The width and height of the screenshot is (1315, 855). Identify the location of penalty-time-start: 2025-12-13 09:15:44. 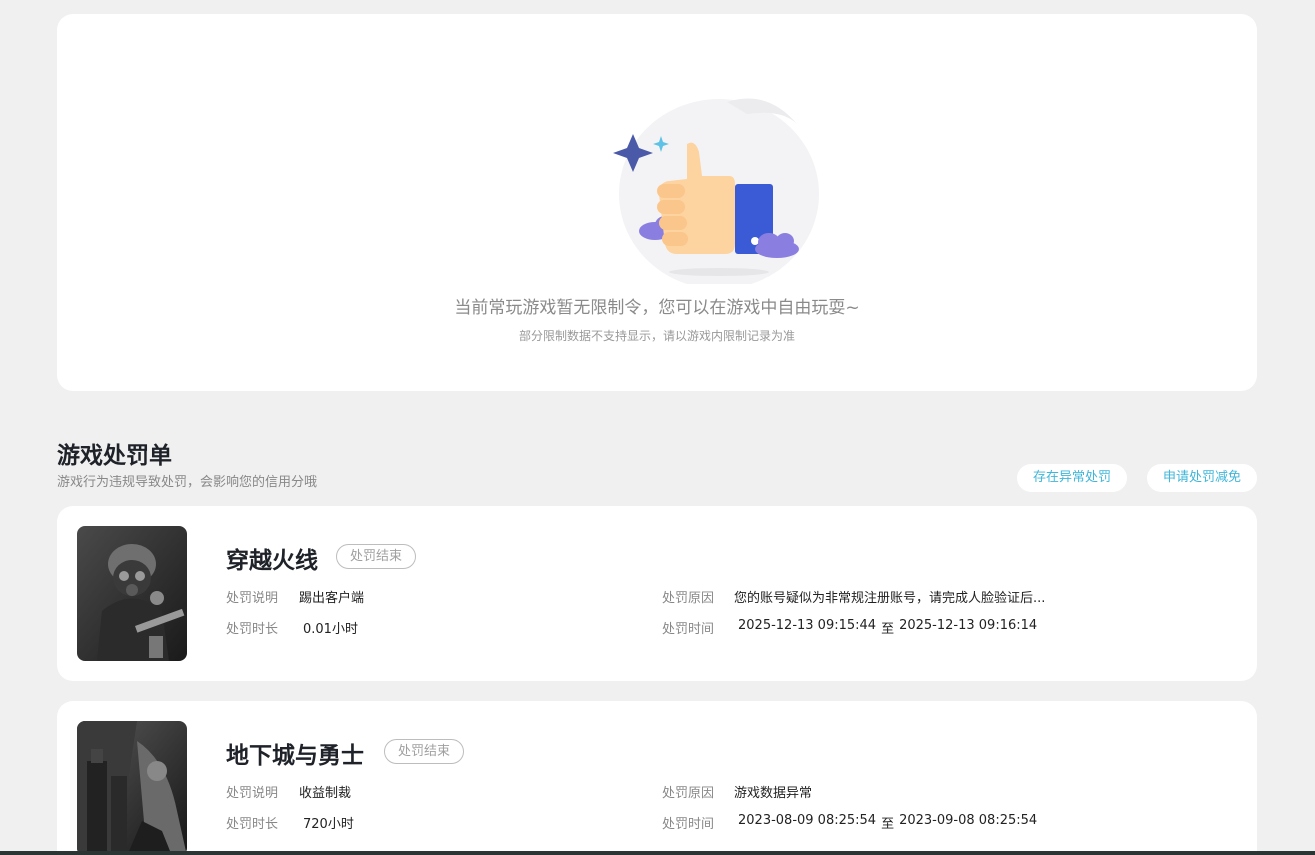
(807, 625).